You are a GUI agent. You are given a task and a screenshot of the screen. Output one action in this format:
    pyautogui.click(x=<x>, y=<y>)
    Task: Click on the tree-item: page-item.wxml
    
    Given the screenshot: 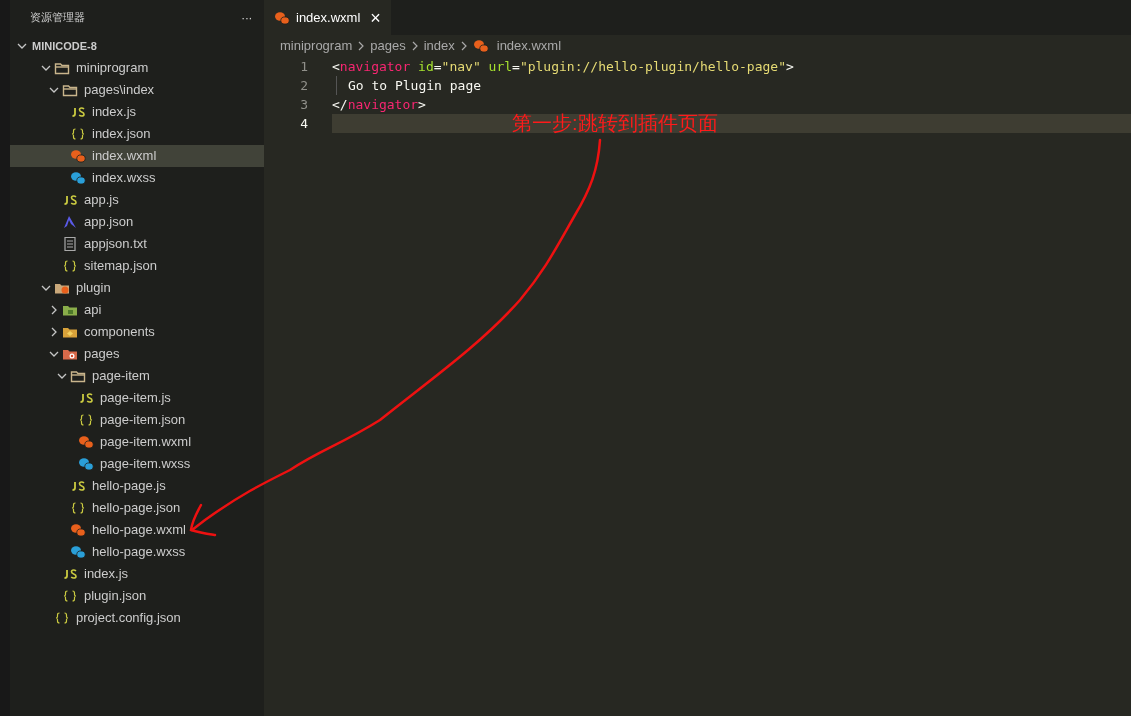 What is the action you would take?
    pyautogui.click(x=137, y=442)
    